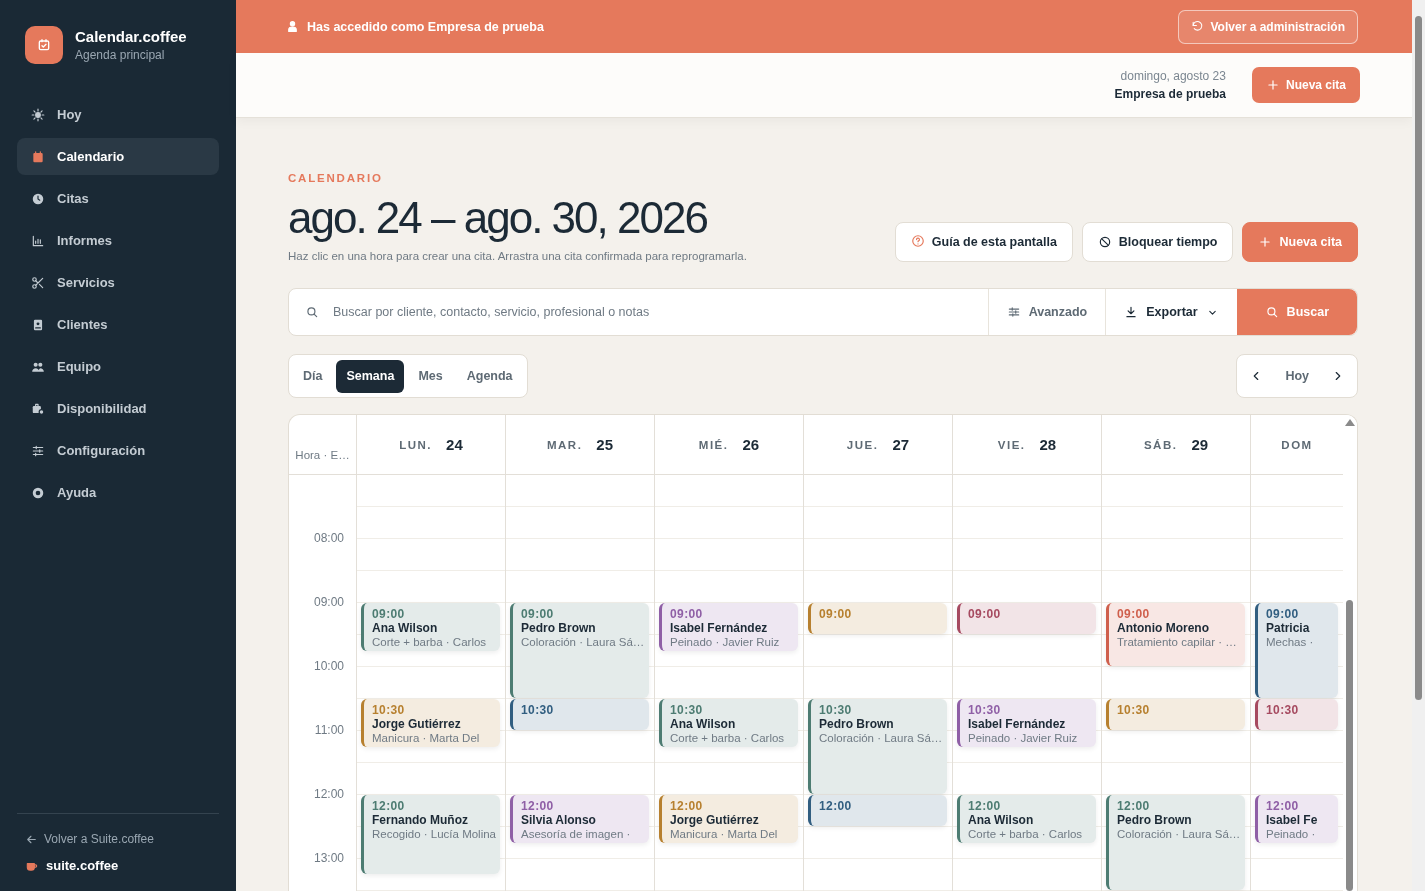 The height and width of the screenshot is (891, 1425). What do you see at coordinates (1197, 26) in the screenshot?
I see `undo-icon` at bounding box center [1197, 26].